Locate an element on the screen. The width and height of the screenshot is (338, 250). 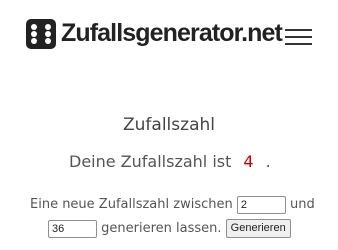
range-form-line-1: Eine neue Zufallszahl zwischen und is located at coordinates (172, 205).